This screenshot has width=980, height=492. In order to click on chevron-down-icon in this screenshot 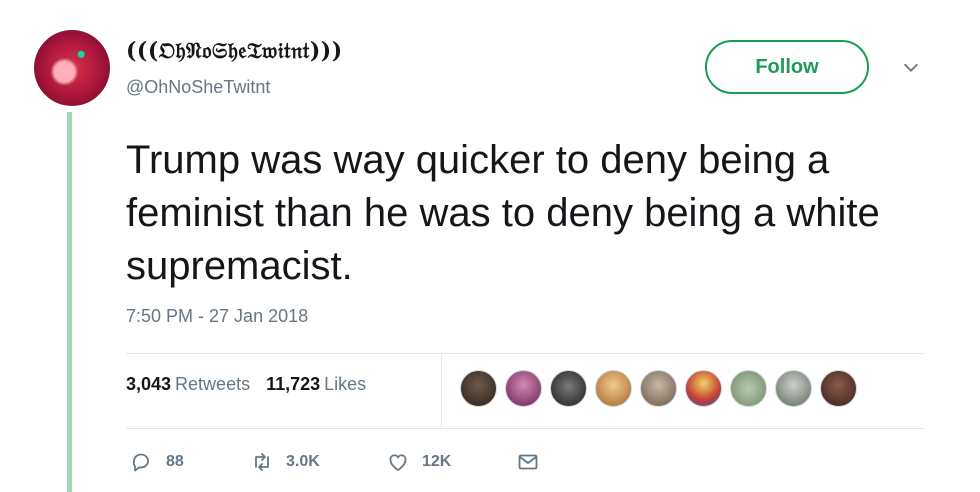, I will do `click(911, 67)`.